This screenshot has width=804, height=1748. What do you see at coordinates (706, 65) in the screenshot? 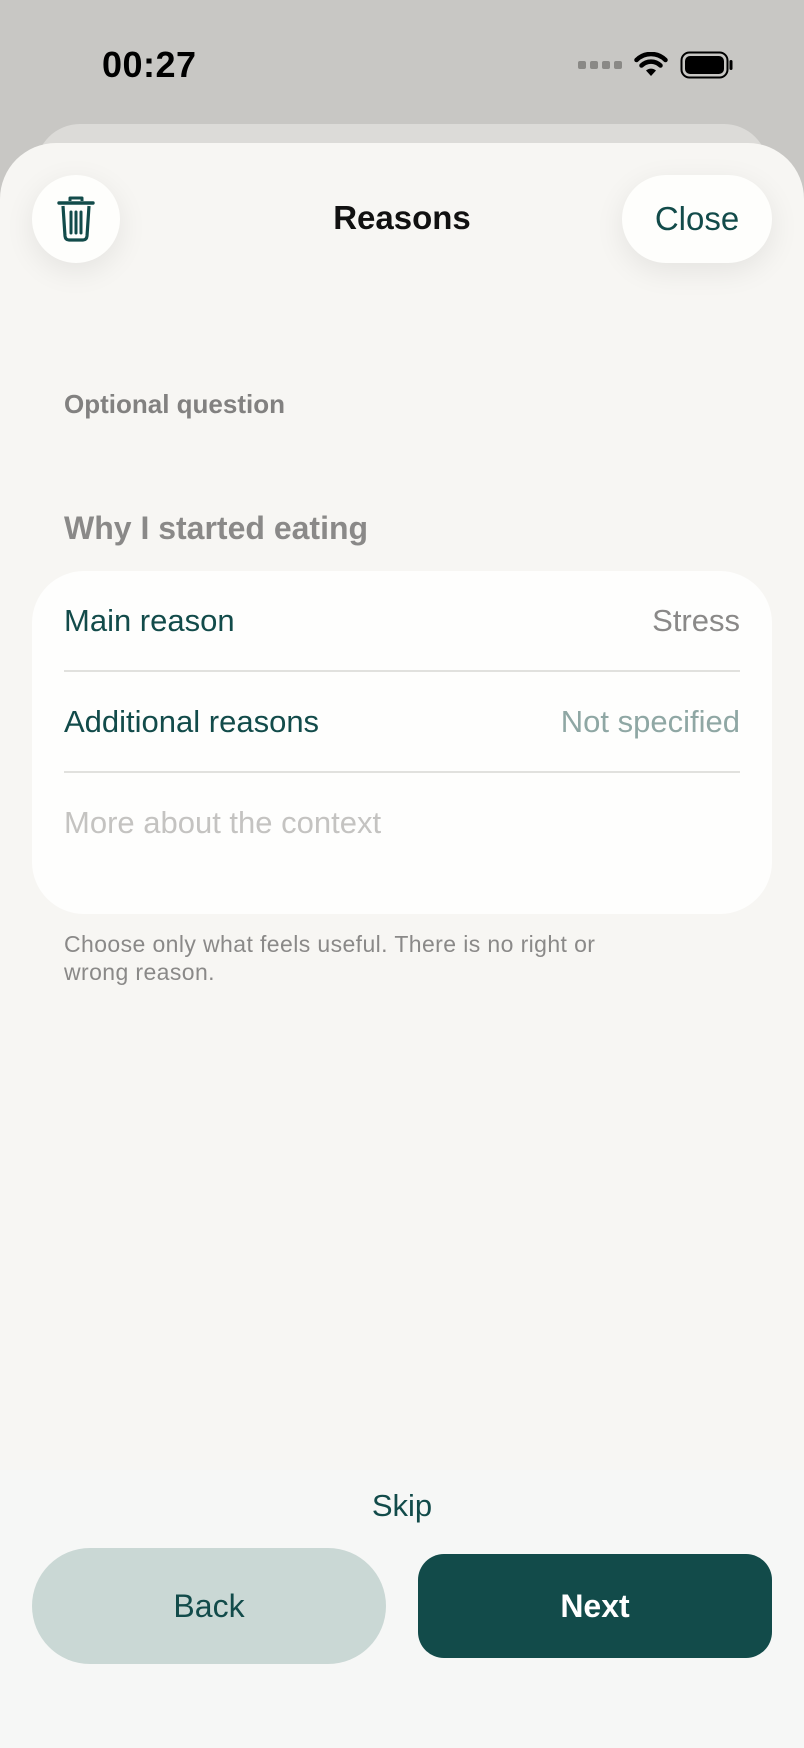
I see `battery-icon` at bounding box center [706, 65].